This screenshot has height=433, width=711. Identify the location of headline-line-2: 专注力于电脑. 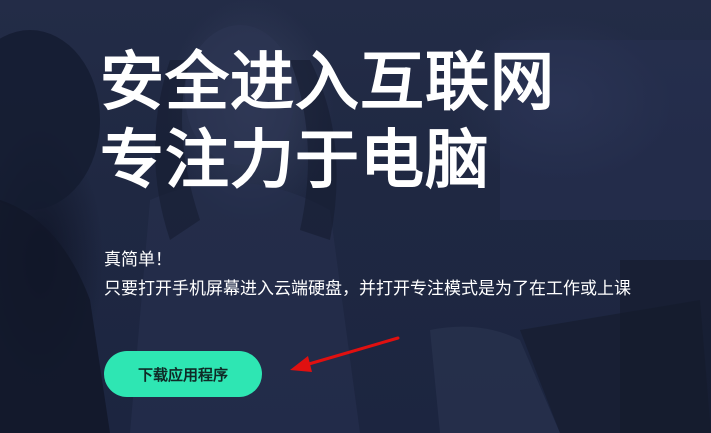
(295, 161).